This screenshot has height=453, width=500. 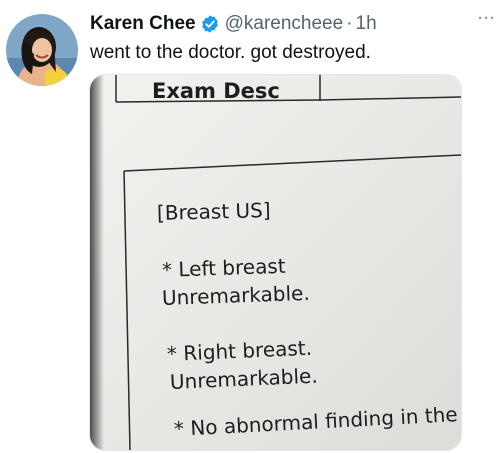 What do you see at coordinates (230, 52) in the screenshot?
I see `tweet-text: went to the doctor. got destroyed.` at bounding box center [230, 52].